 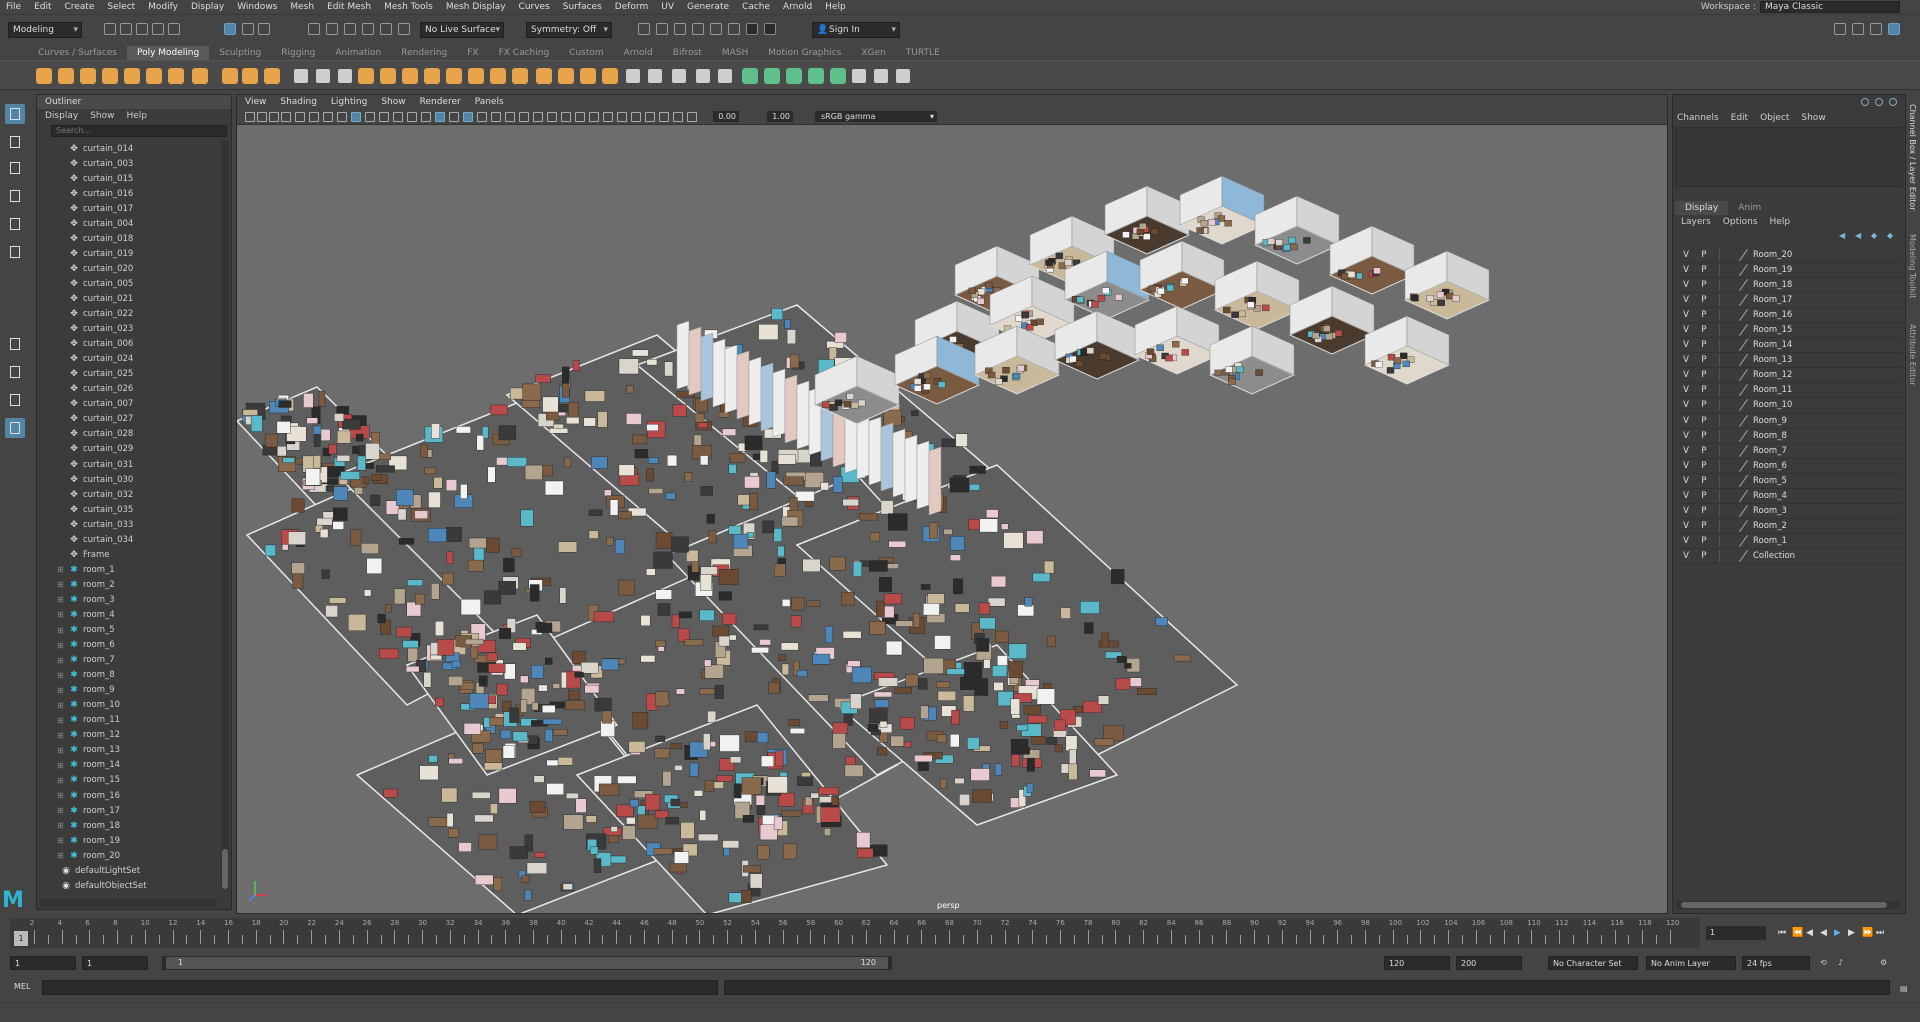 What do you see at coordinates (128, 690) in the screenshot?
I see `outliner-item: ⊞ ✱ room_9` at bounding box center [128, 690].